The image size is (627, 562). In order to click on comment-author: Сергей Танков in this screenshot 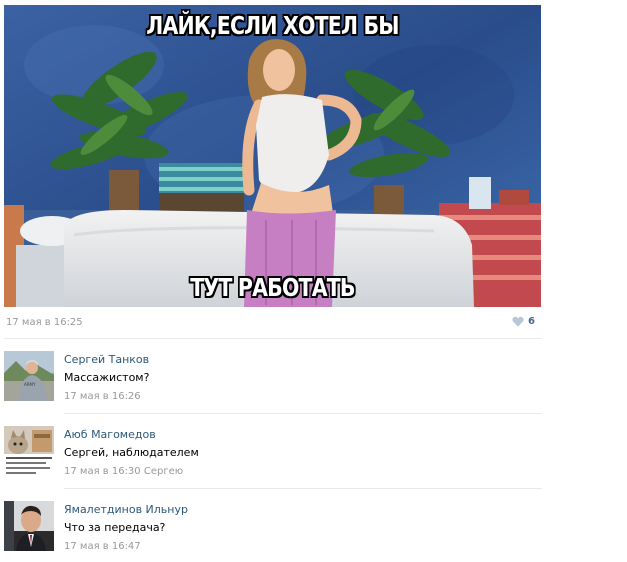, I will do `click(106, 359)`.